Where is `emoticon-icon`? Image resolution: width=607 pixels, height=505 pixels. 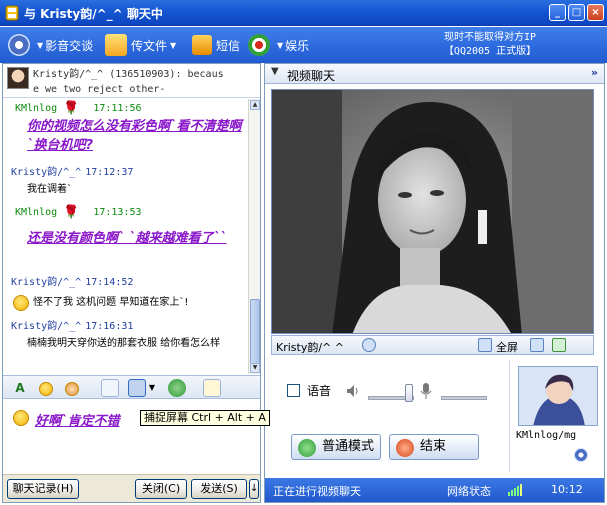 emoticon-icon is located at coordinates (46, 388).